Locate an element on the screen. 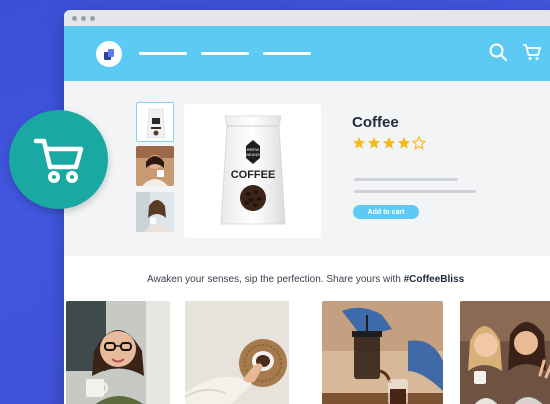 The height and width of the screenshot is (404, 550). product-image: BREW BEANS COFFEE is located at coordinates (252, 171).